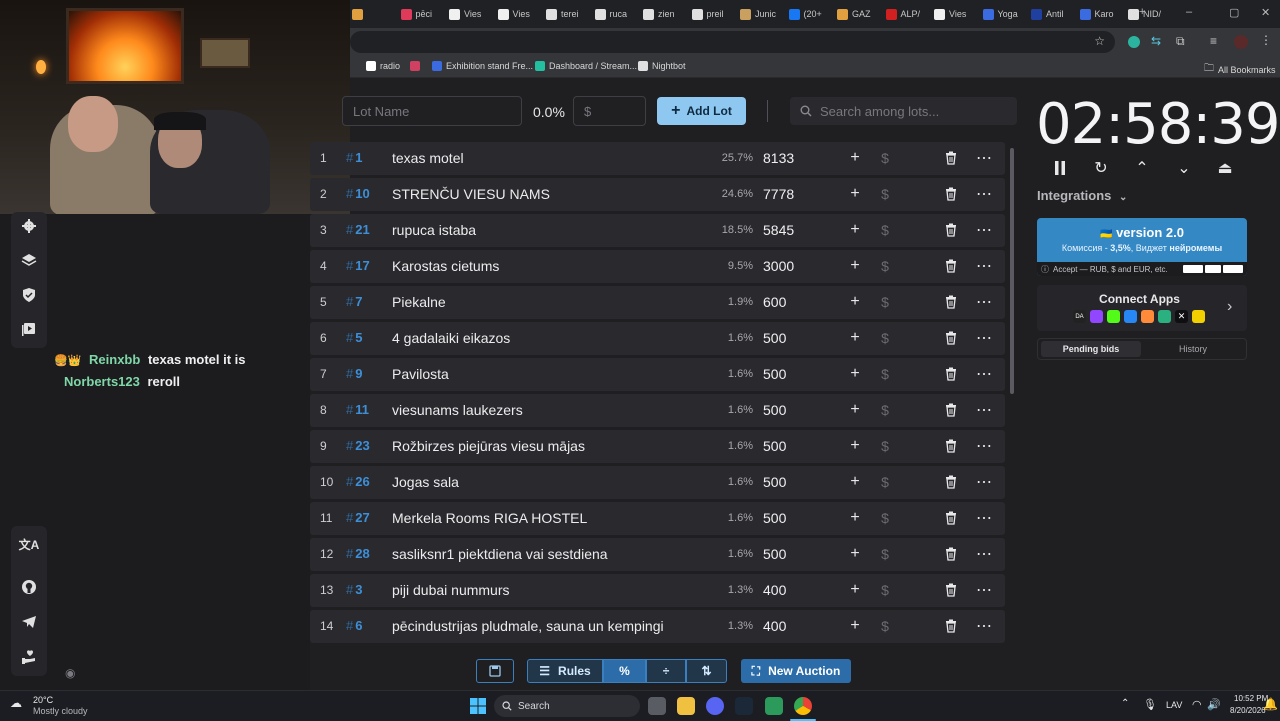 The height and width of the screenshot is (721, 1280). What do you see at coordinates (1125, 703) in the screenshot?
I see `chevron-up-icon: ⌃` at bounding box center [1125, 703].